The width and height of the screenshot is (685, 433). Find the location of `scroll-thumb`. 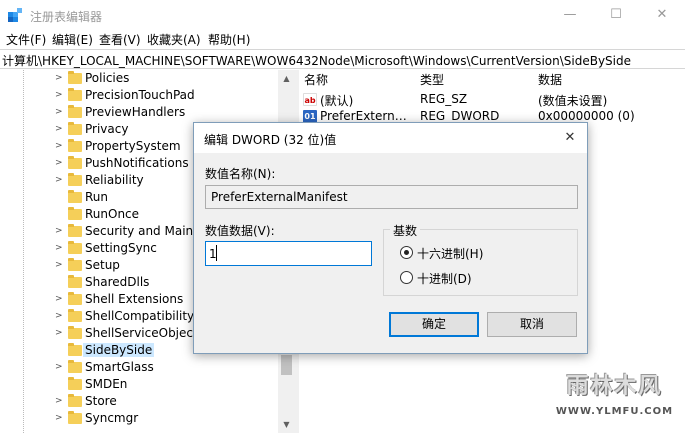

scroll-thumb is located at coordinates (286, 365).